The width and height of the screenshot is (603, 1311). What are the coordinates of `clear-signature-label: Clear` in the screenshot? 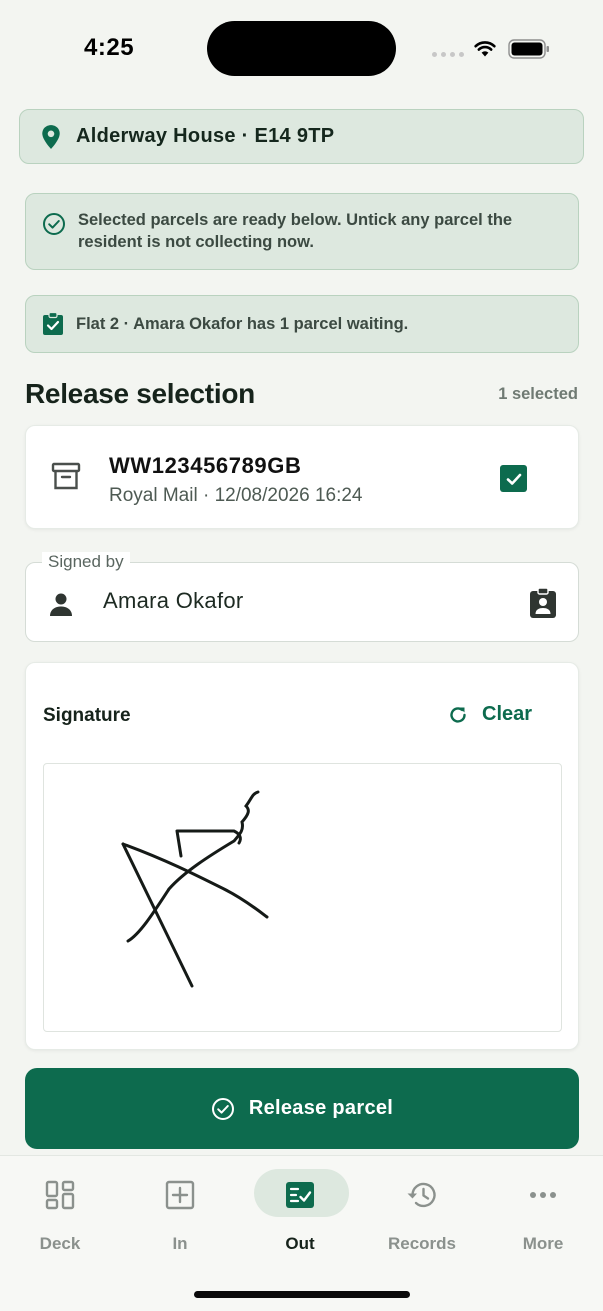 It's located at (507, 714).